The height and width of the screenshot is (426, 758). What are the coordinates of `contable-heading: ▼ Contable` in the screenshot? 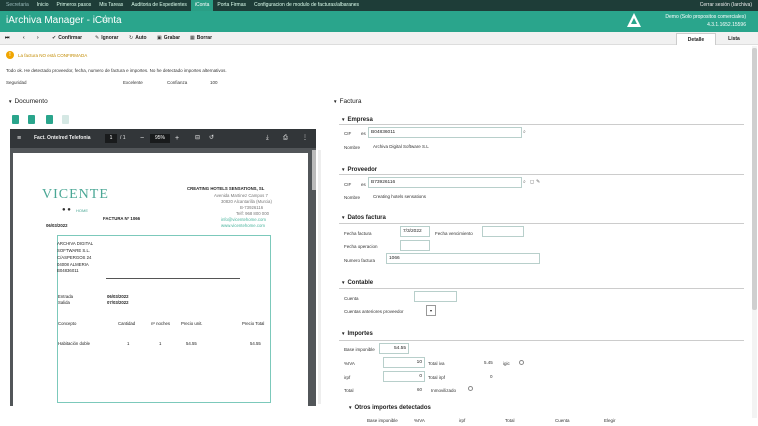 It's located at (357, 283).